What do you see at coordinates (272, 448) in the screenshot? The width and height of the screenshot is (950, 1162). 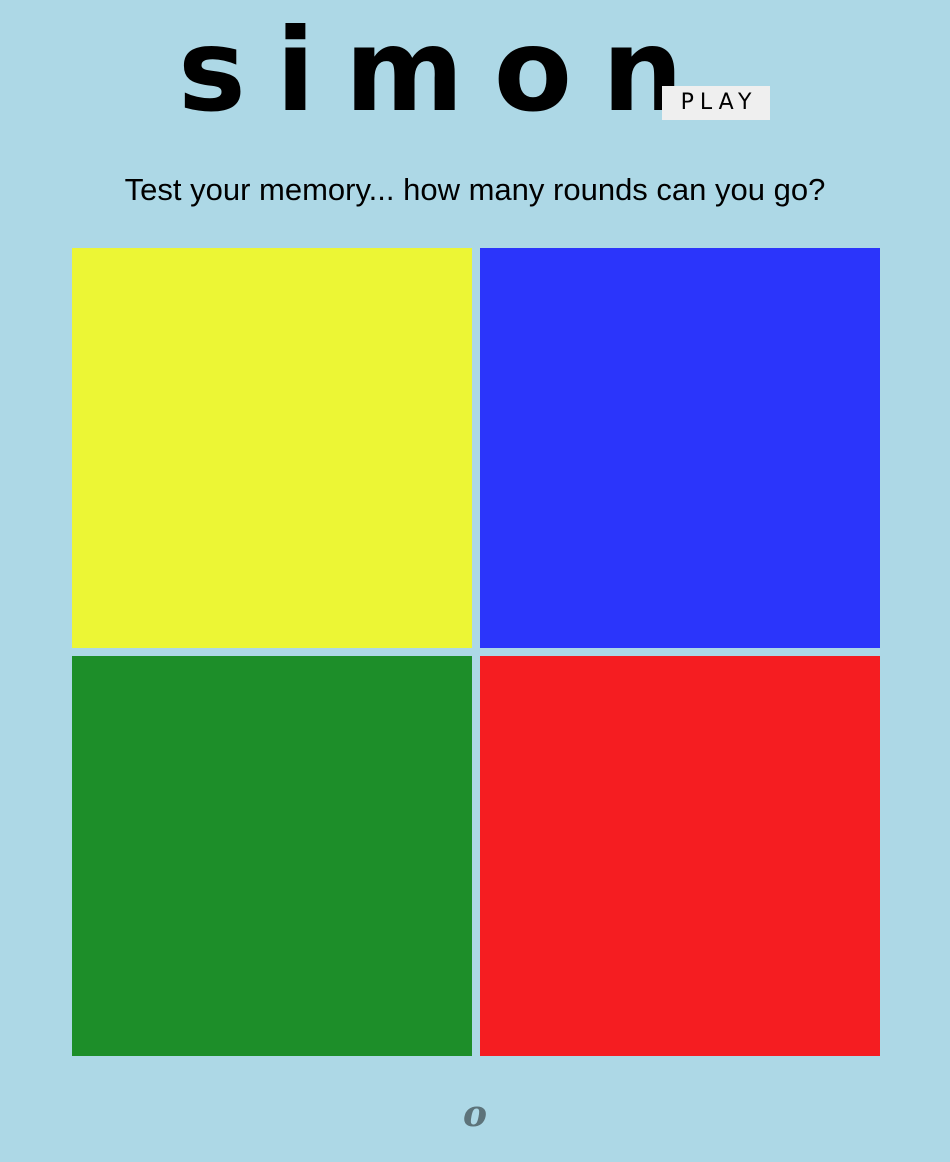 I see `yellow-pad` at bounding box center [272, 448].